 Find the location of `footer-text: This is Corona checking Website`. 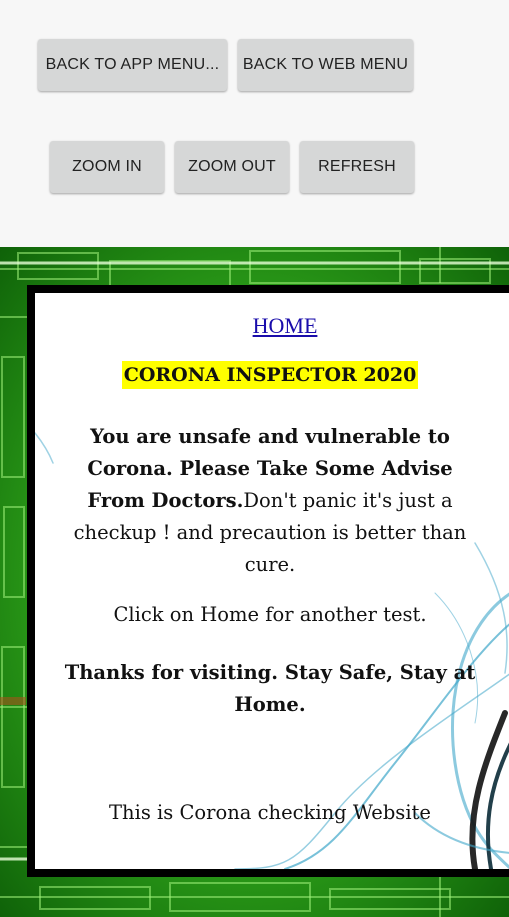

footer-text: This is Corona checking Website is located at coordinates (270, 812).